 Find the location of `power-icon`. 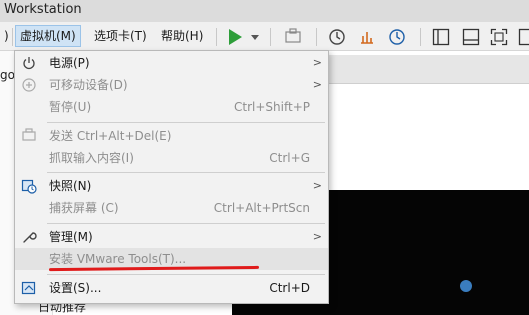

power-icon is located at coordinates (29, 63).